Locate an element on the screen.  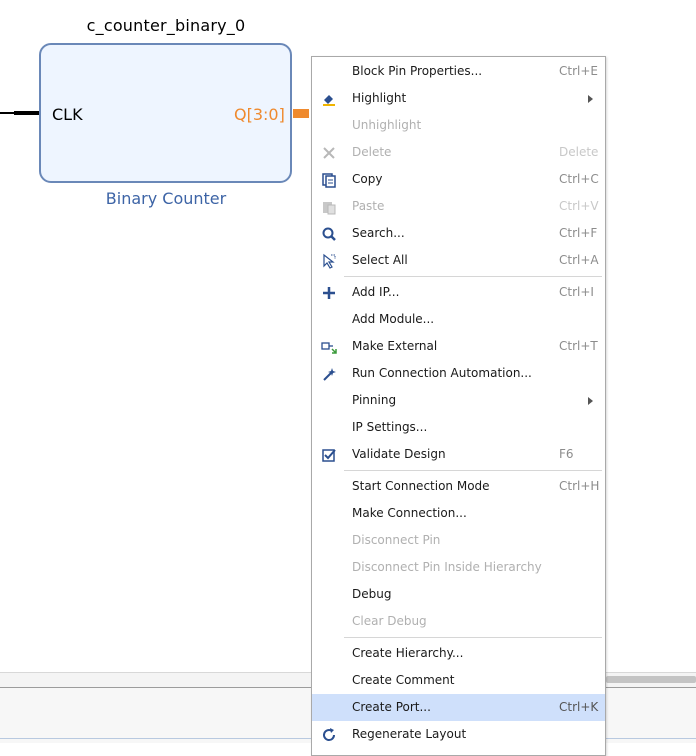
menu-item-shortcut: Ctrl+E is located at coordinates (578, 71).